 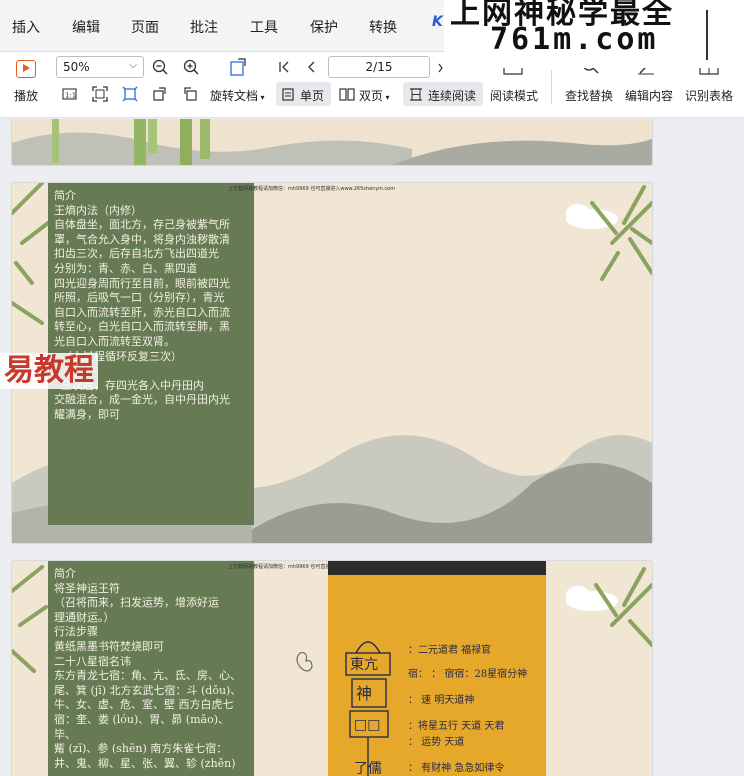 I want to click on overlay-watermark-text: 易教程, so click(x=49, y=371).